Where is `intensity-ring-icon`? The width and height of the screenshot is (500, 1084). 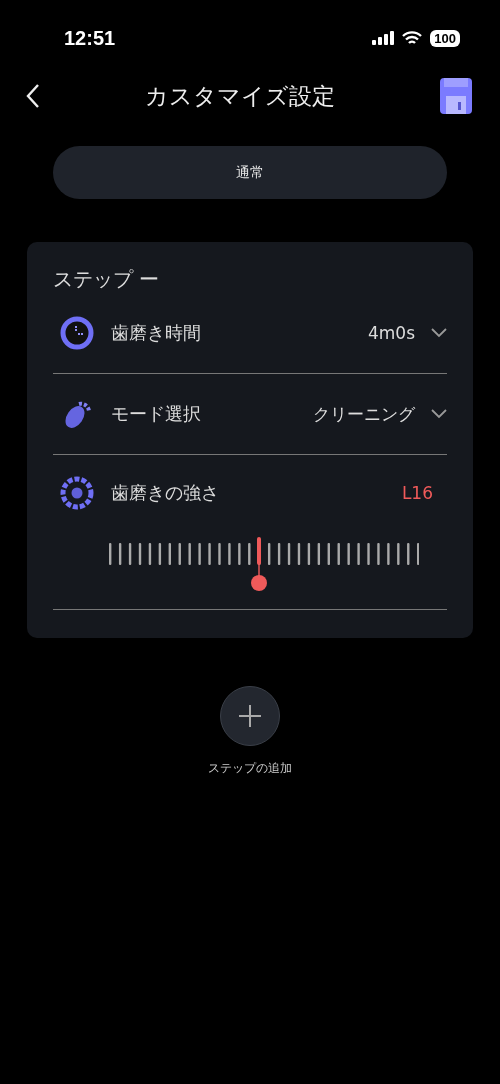 intensity-ring-icon is located at coordinates (77, 493).